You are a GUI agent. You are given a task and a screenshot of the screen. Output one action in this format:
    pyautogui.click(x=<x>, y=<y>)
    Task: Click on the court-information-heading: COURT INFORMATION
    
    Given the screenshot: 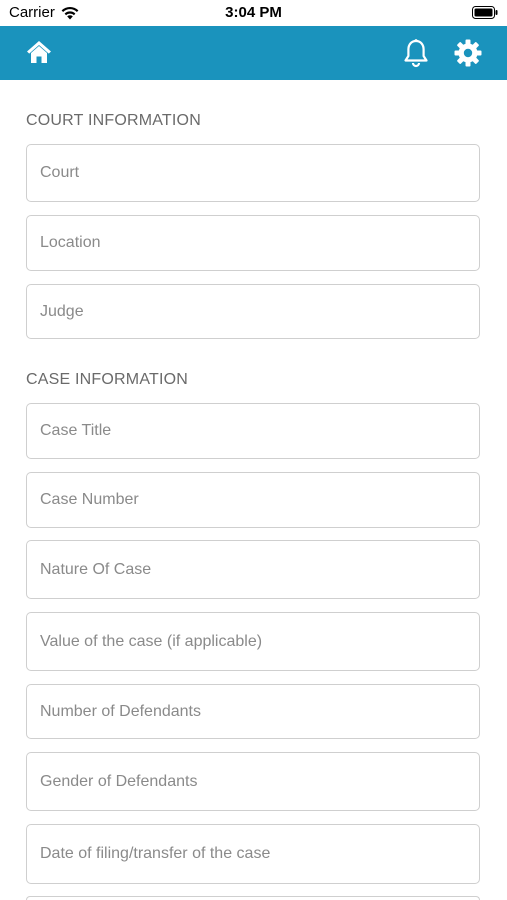 What is the action you would take?
    pyautogui.click(x=113, y=120)
    